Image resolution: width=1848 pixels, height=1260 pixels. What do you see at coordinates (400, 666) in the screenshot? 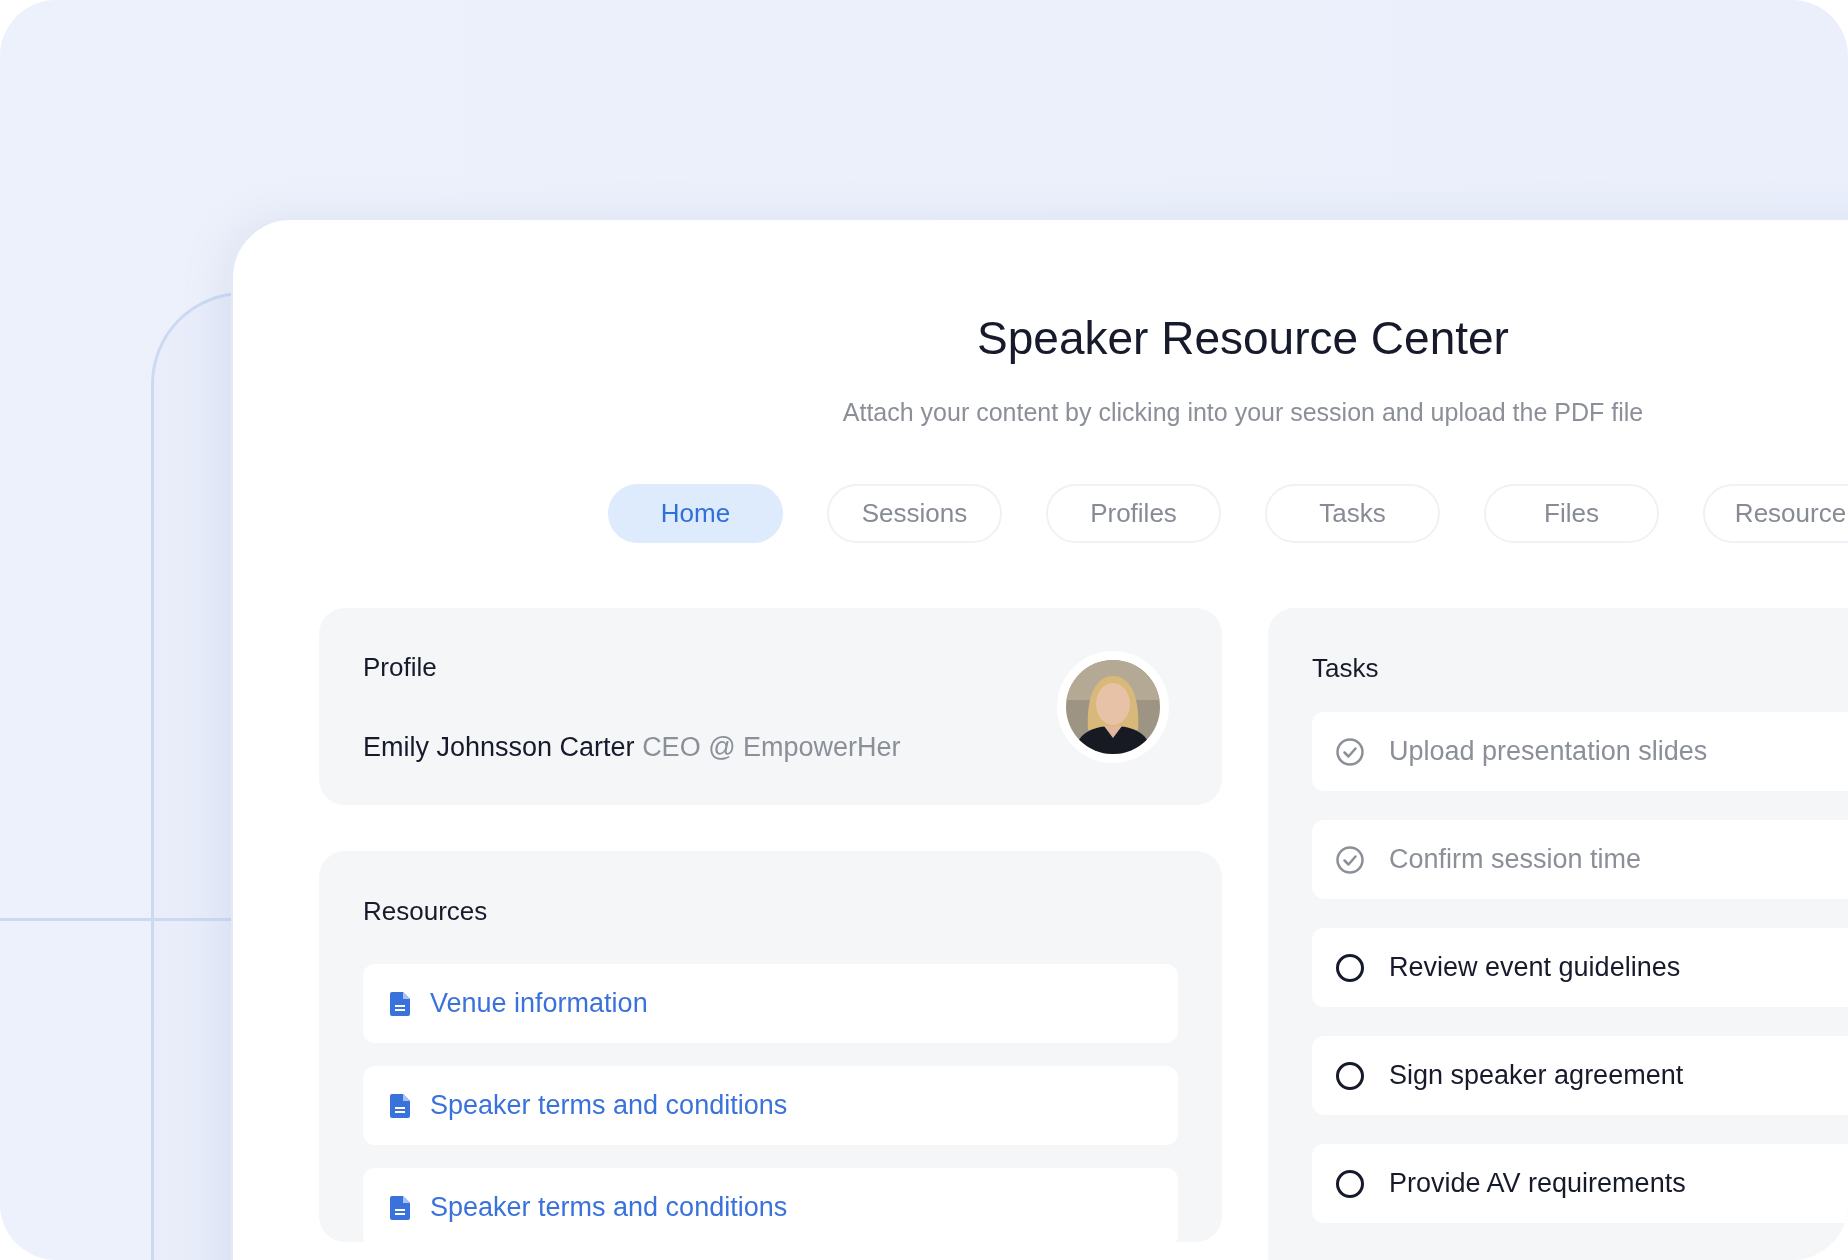
I see `card-heading: Profile` at bounding box center [400, 666].